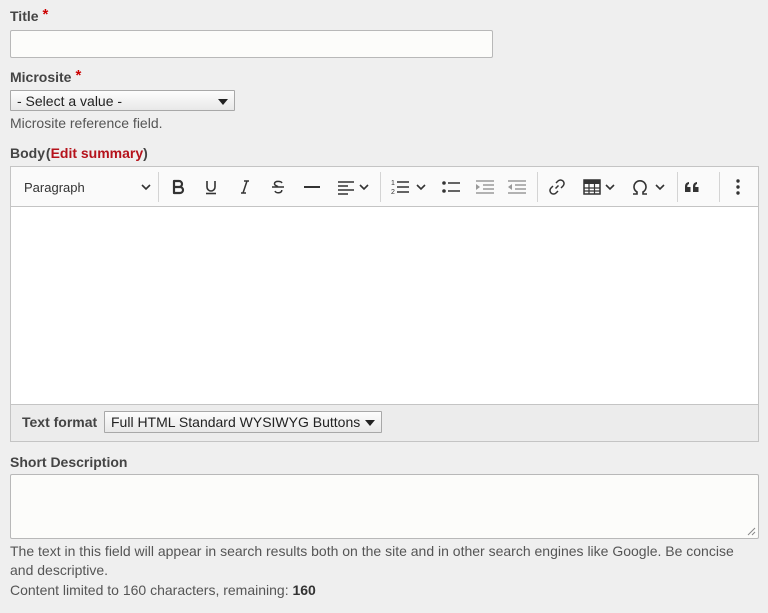  I want to click on bulleted-list-button, so click(451, 187).